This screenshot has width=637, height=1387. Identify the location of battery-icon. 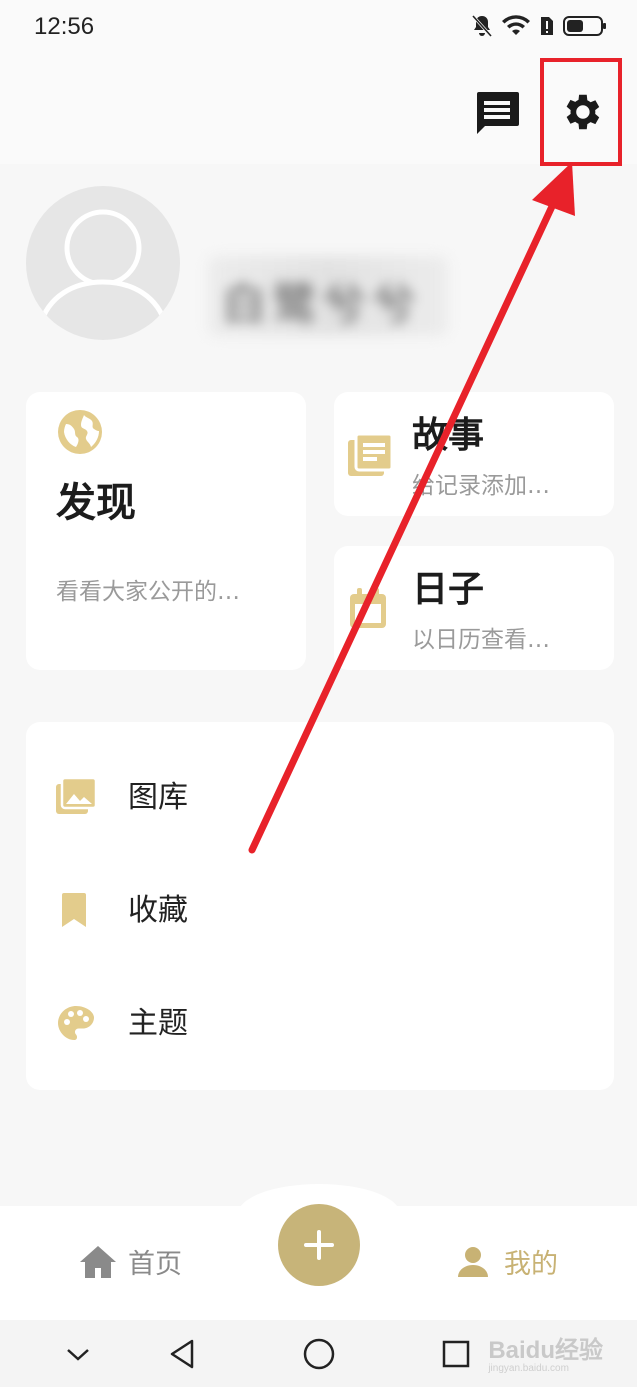
(584, 26).